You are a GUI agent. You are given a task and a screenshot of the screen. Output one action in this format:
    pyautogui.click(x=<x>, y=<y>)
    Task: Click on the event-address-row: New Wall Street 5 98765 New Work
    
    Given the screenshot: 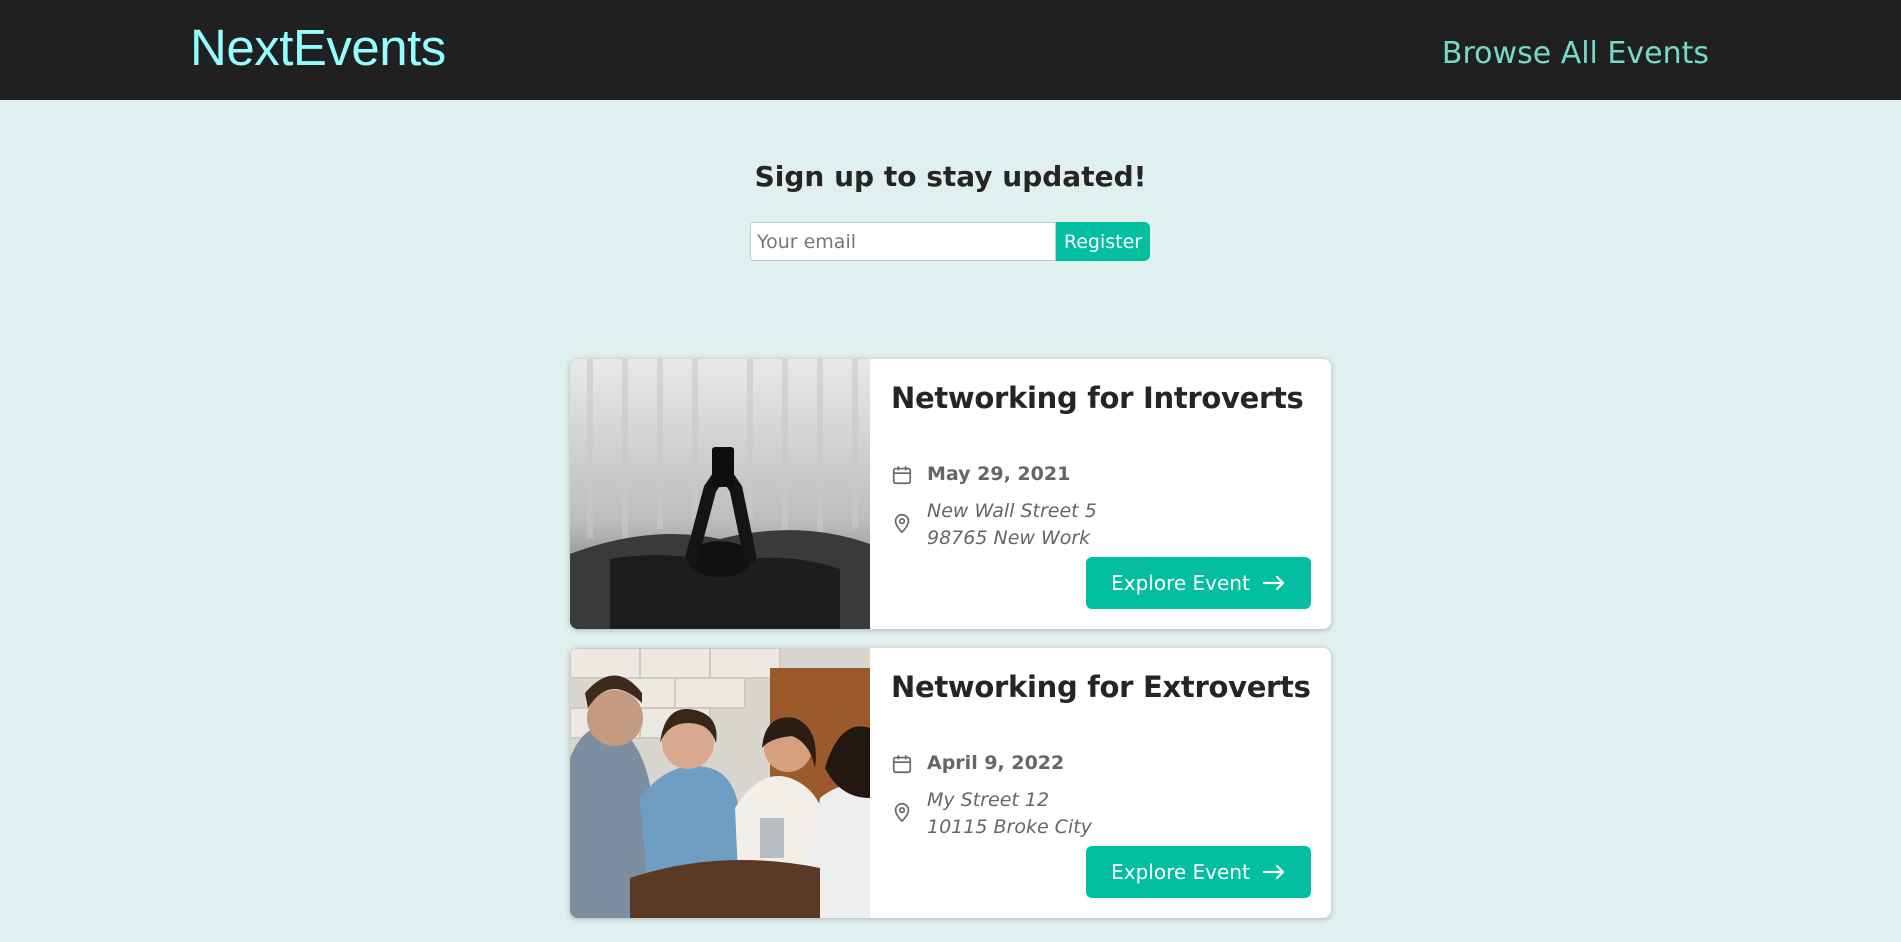 What is the action you would take?
    pyautogui.click(x=994, y=525)
    